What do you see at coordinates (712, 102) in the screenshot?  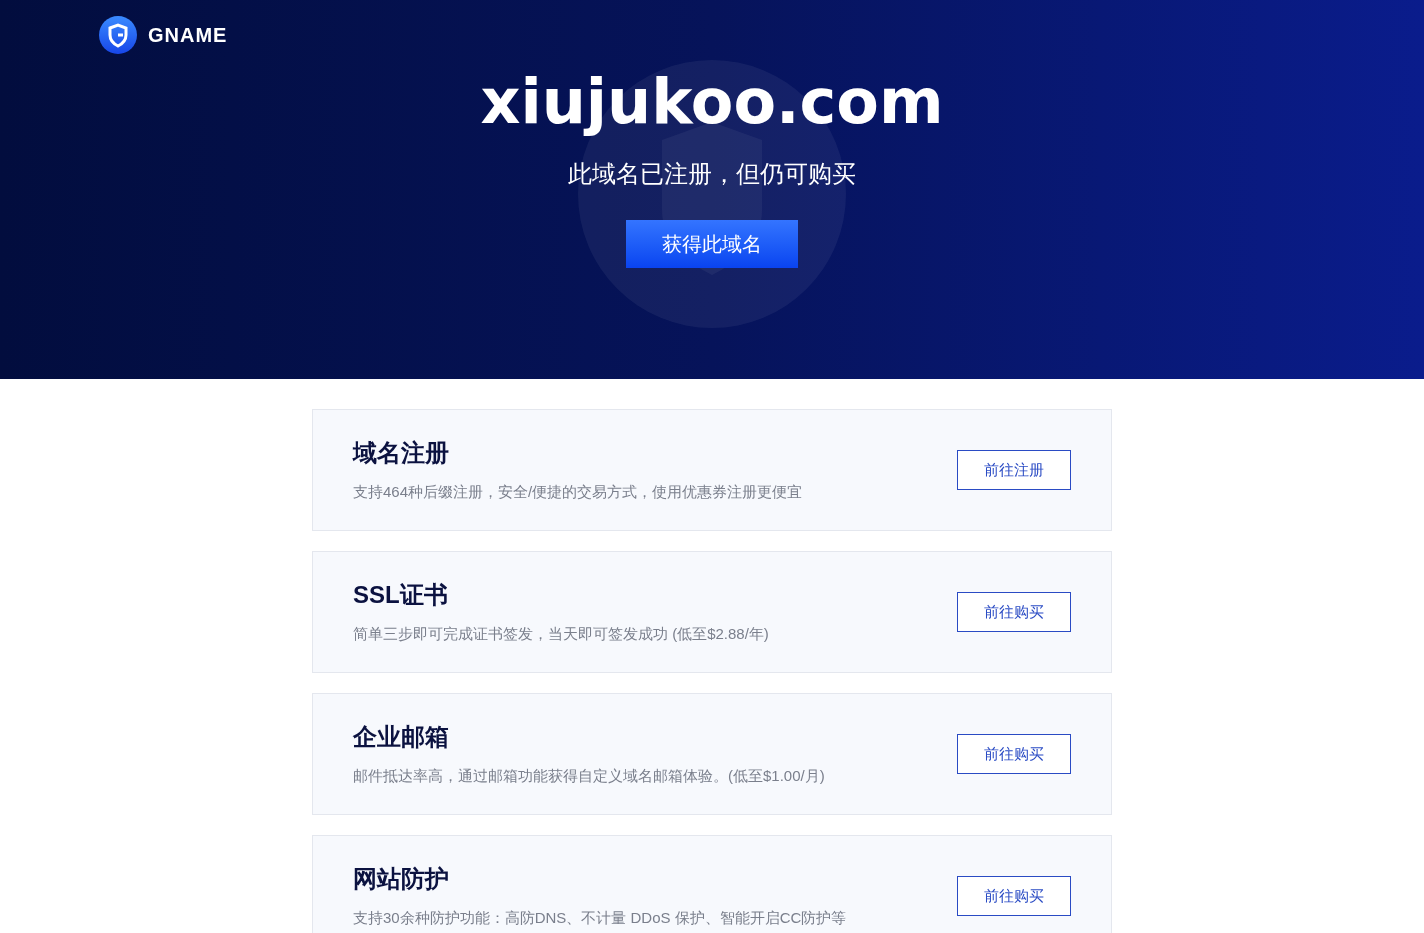 I see `domain-title: xiujukoo.com` at bounding box center [712, 102].